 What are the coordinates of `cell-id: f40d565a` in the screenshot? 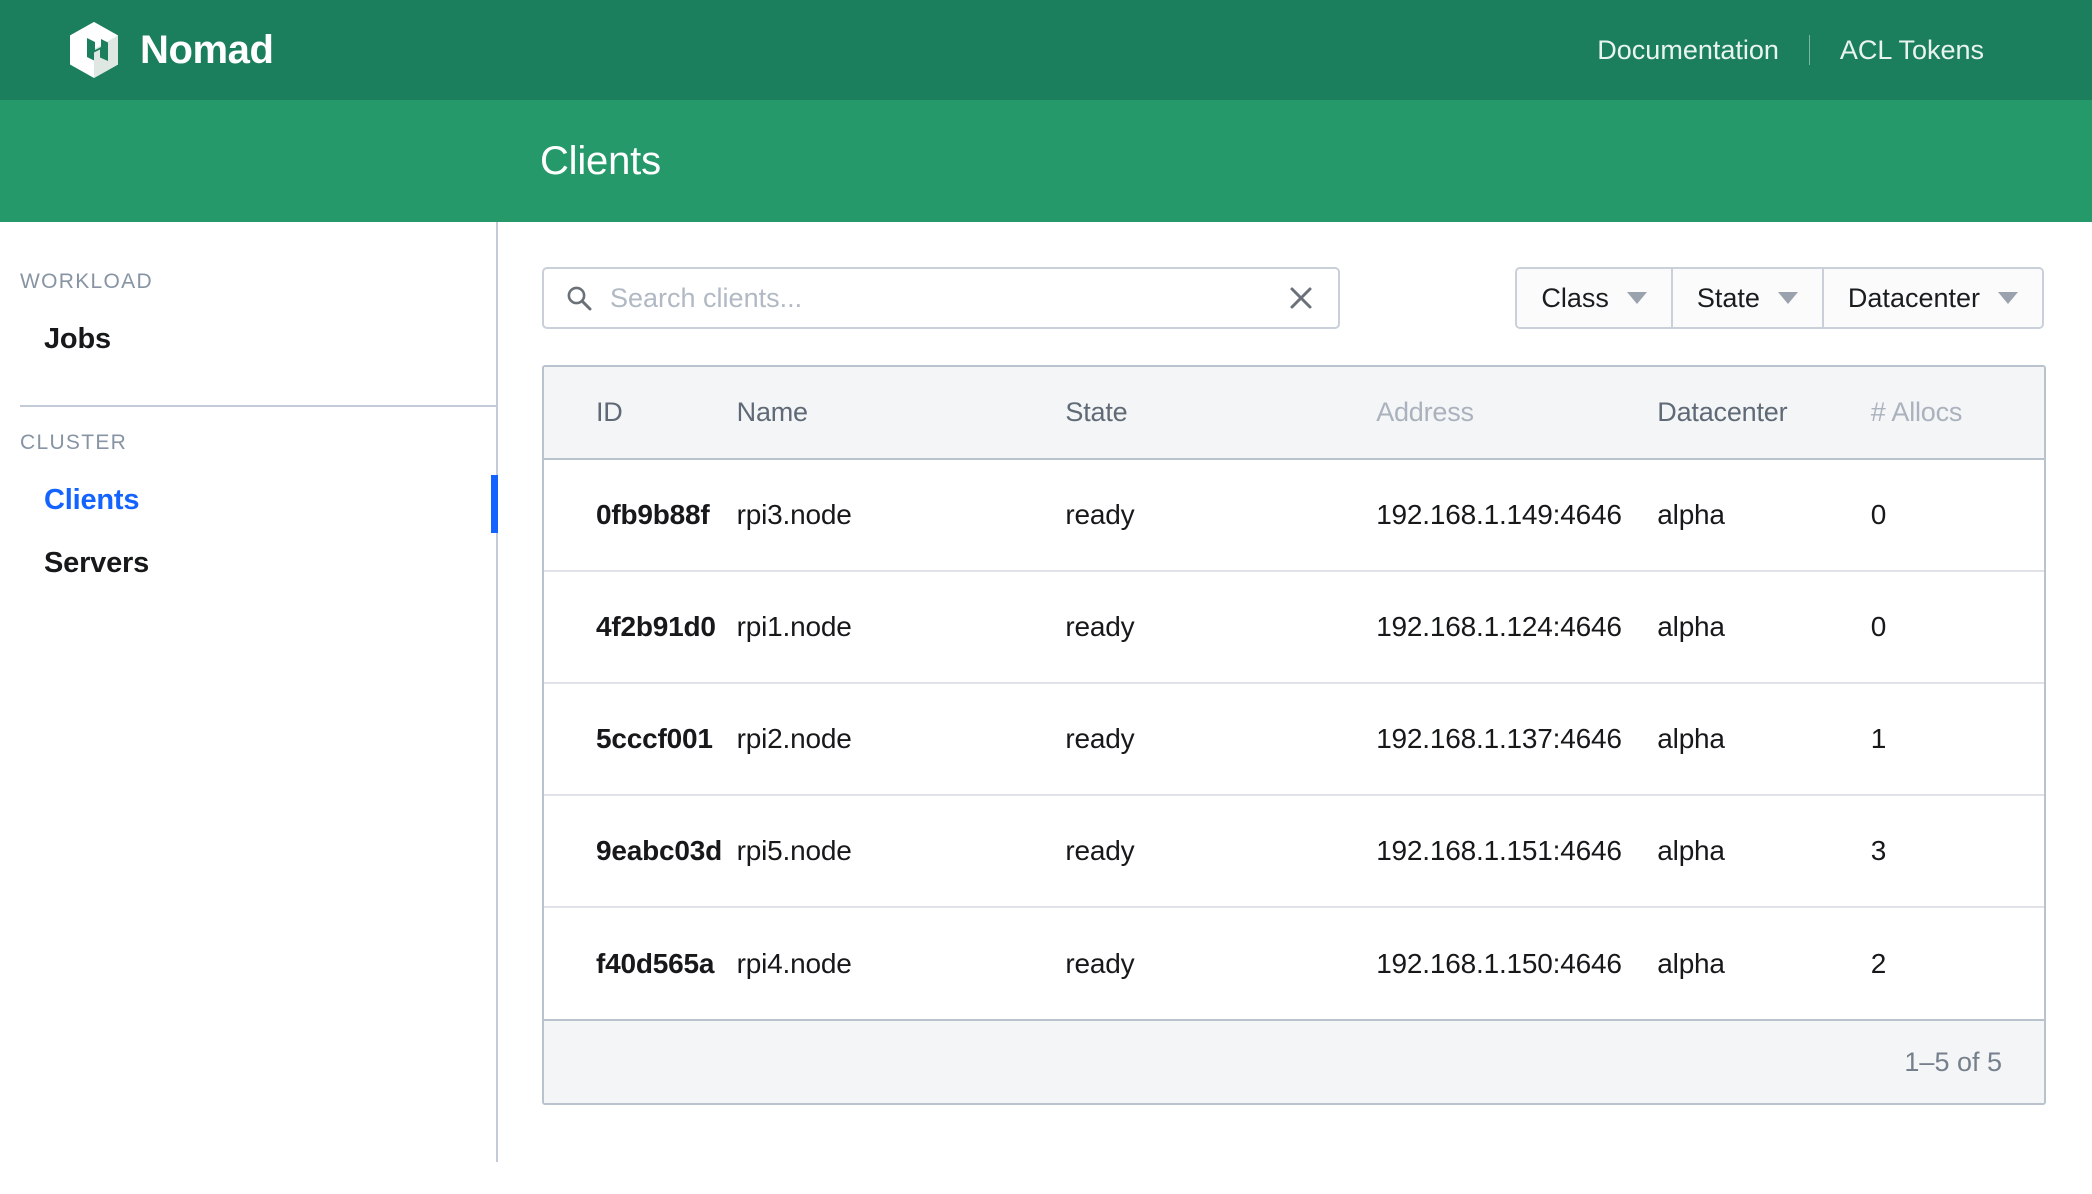 It's located at (655, 963).